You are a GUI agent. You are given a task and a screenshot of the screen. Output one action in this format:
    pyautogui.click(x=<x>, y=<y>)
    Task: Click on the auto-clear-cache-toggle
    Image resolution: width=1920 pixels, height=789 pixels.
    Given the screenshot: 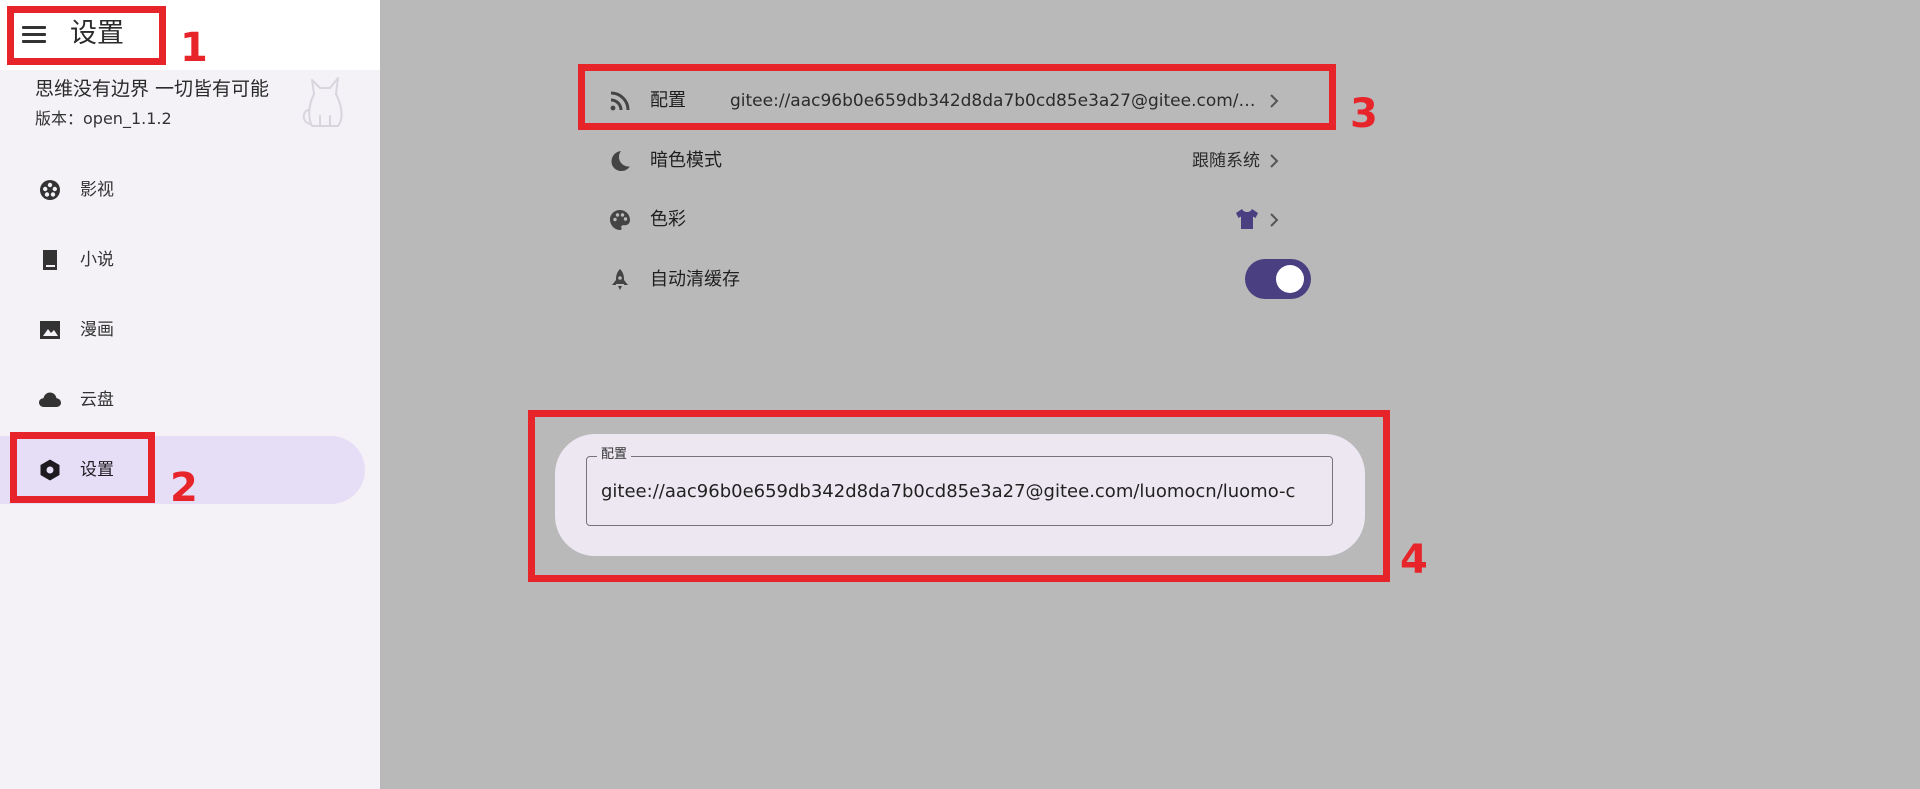 What is the action you would take?
    pyautogui.click(x=1278, y=279)
    